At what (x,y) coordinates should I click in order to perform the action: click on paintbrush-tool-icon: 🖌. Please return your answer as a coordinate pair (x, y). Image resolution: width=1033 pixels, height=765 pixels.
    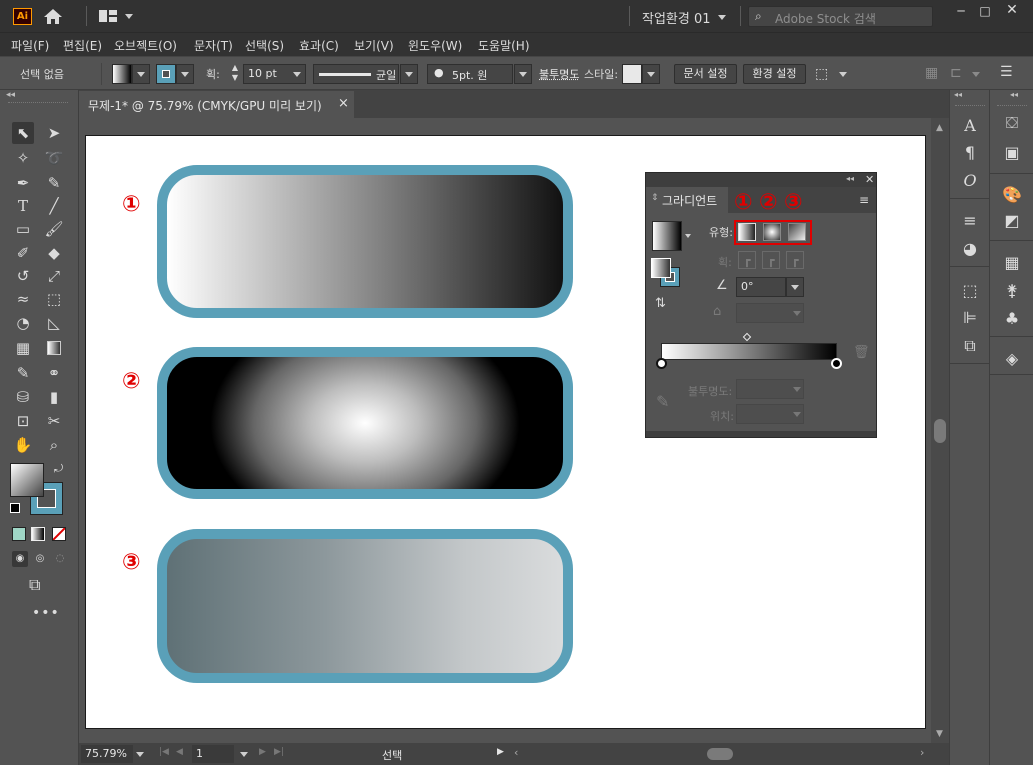
    Looking at the image, I should click on (54, 229).